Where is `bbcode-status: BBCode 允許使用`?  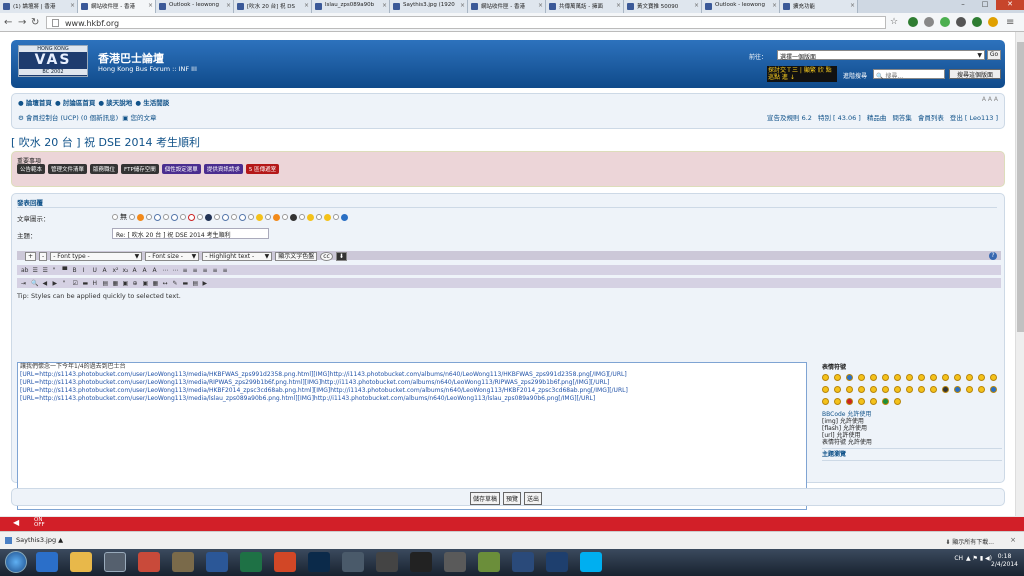 bbcode-status: BBCode 允許使用 is located at coordinates (912, 414).